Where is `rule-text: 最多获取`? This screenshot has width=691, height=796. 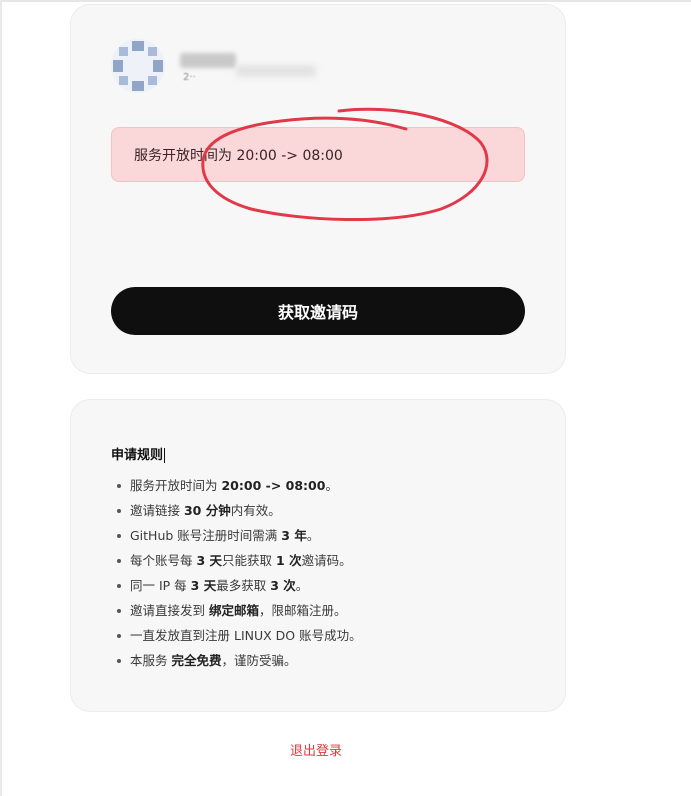 rule-text: 最多获取 is located at coordinates (243, 585).